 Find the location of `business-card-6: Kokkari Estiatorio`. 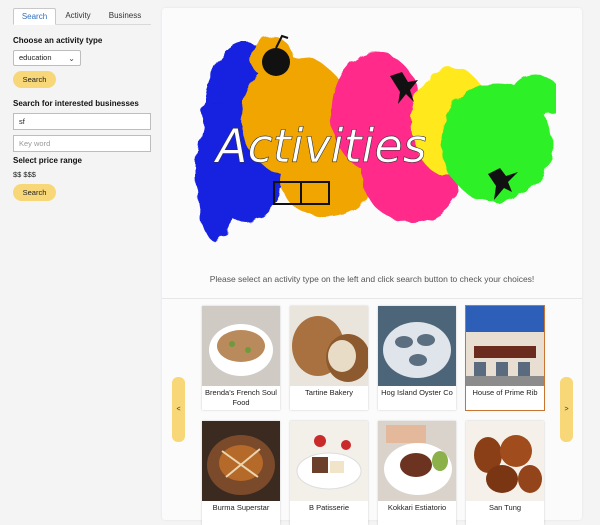

business-card-6: Kokkari Estiatorio is located at coordinates (417, 473).